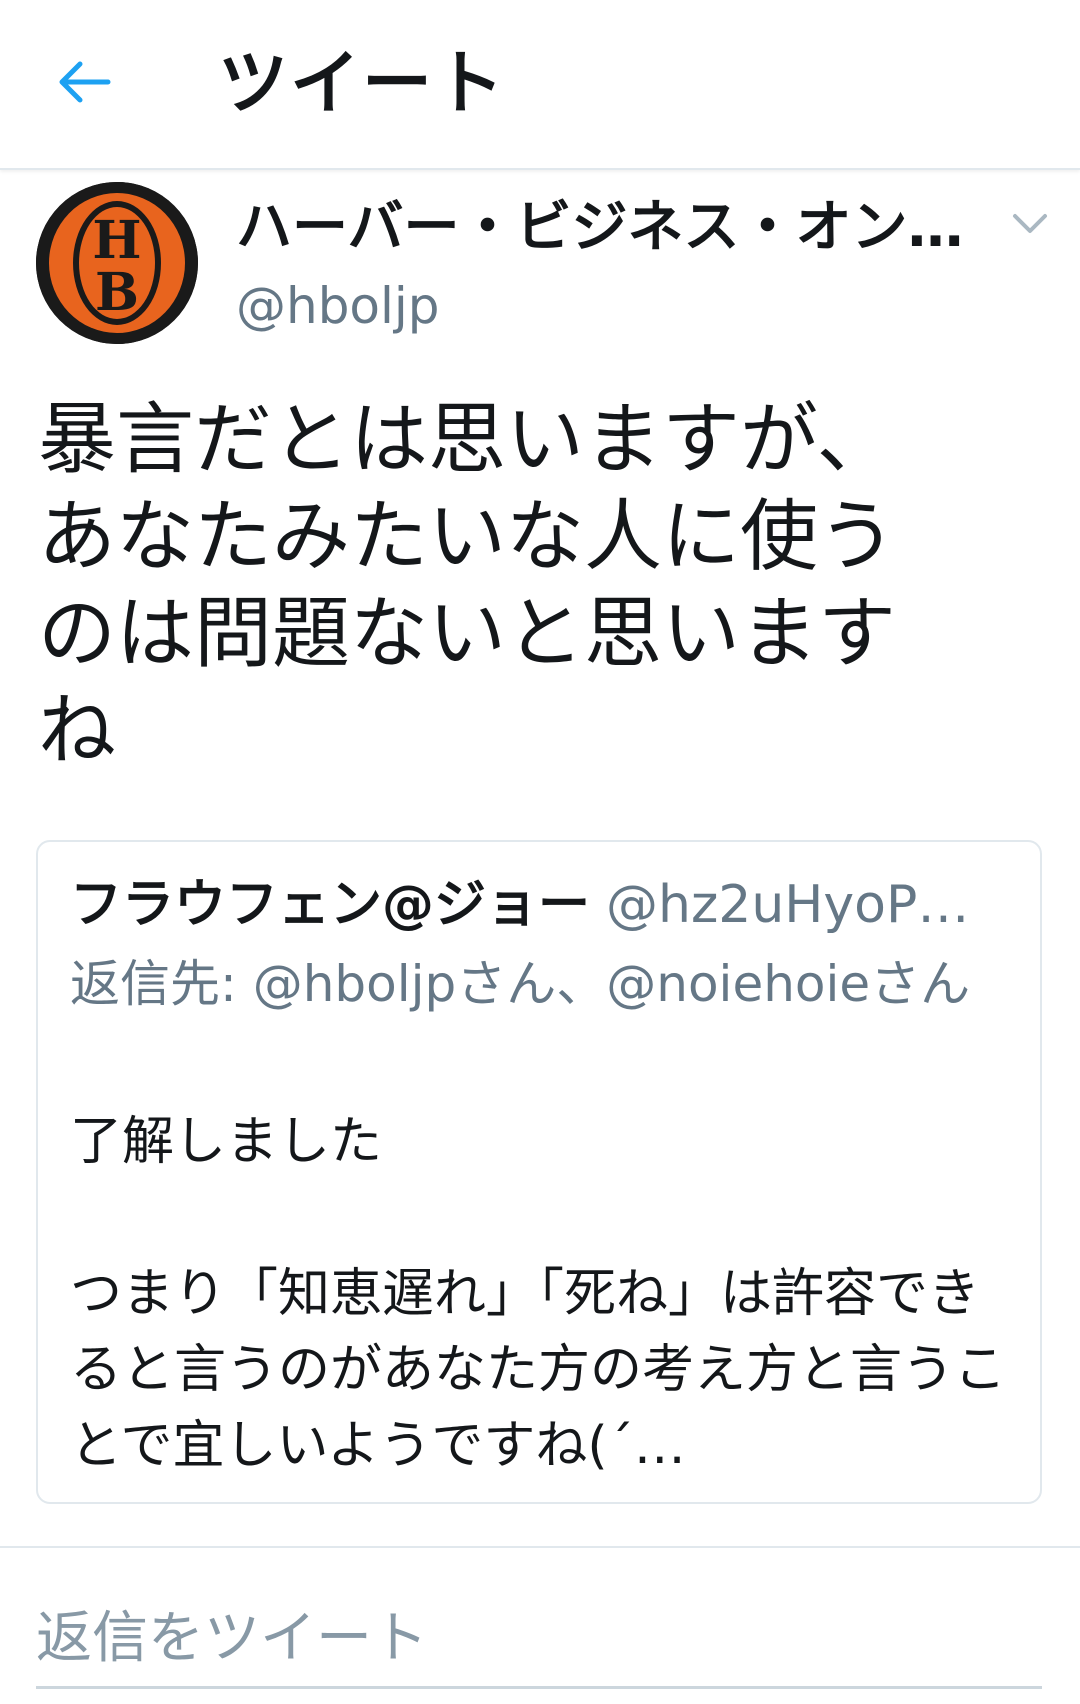  Describe the element at coordinates (540, 85) in the screenshot. I see `top-bar: ツイート` at that location.